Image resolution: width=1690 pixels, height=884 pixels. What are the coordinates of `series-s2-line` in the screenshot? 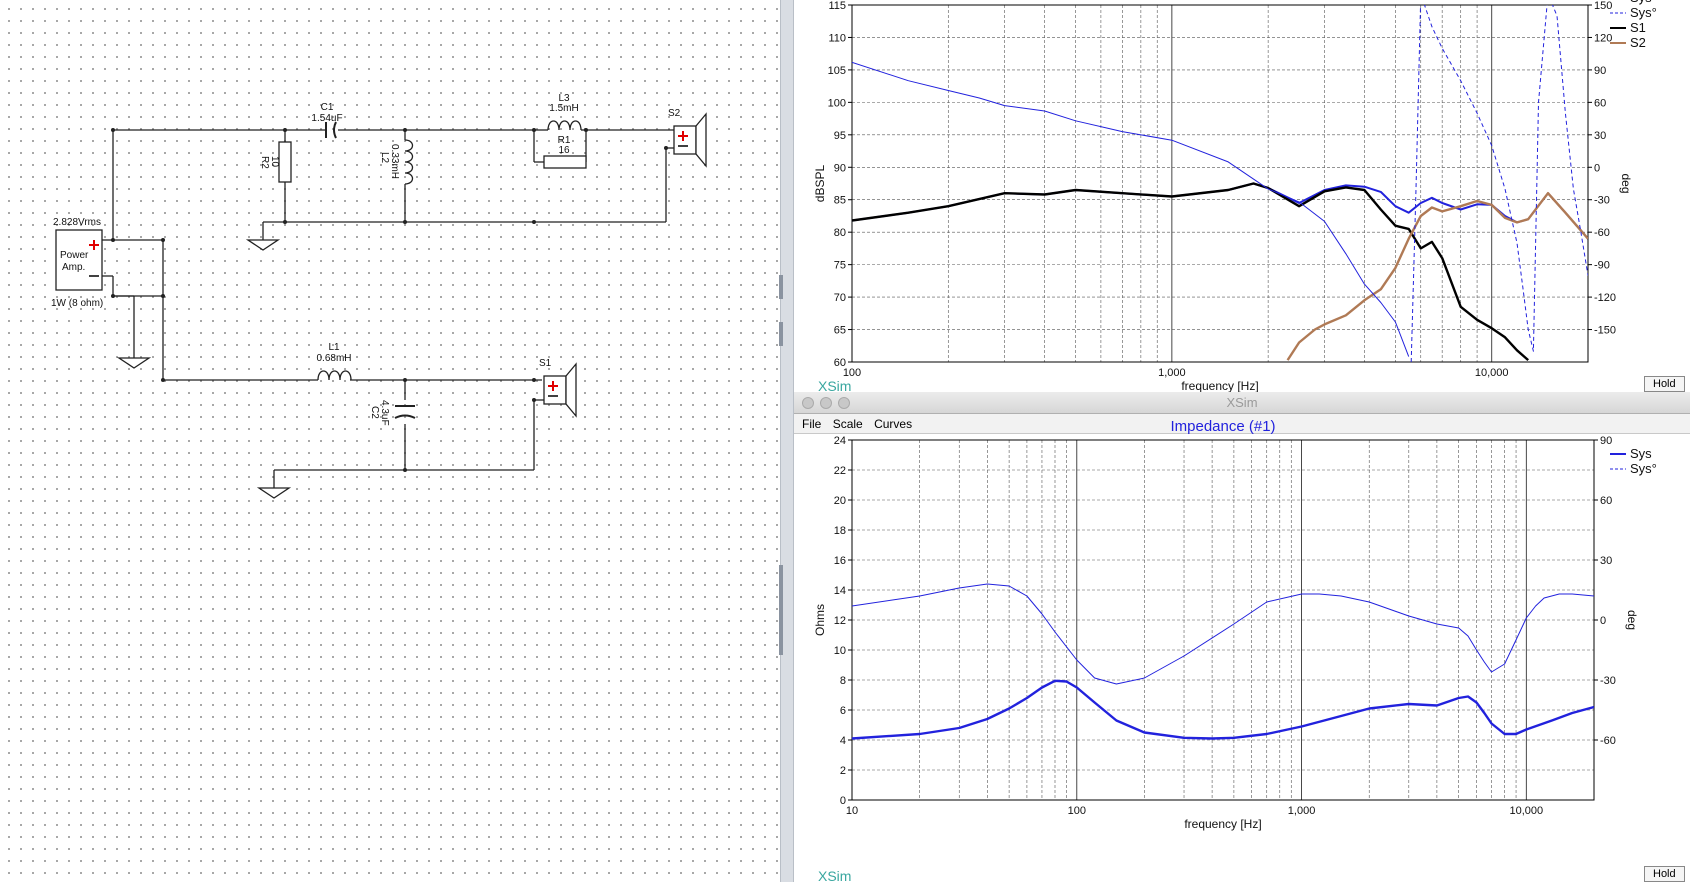 It's located at (1437, 276).